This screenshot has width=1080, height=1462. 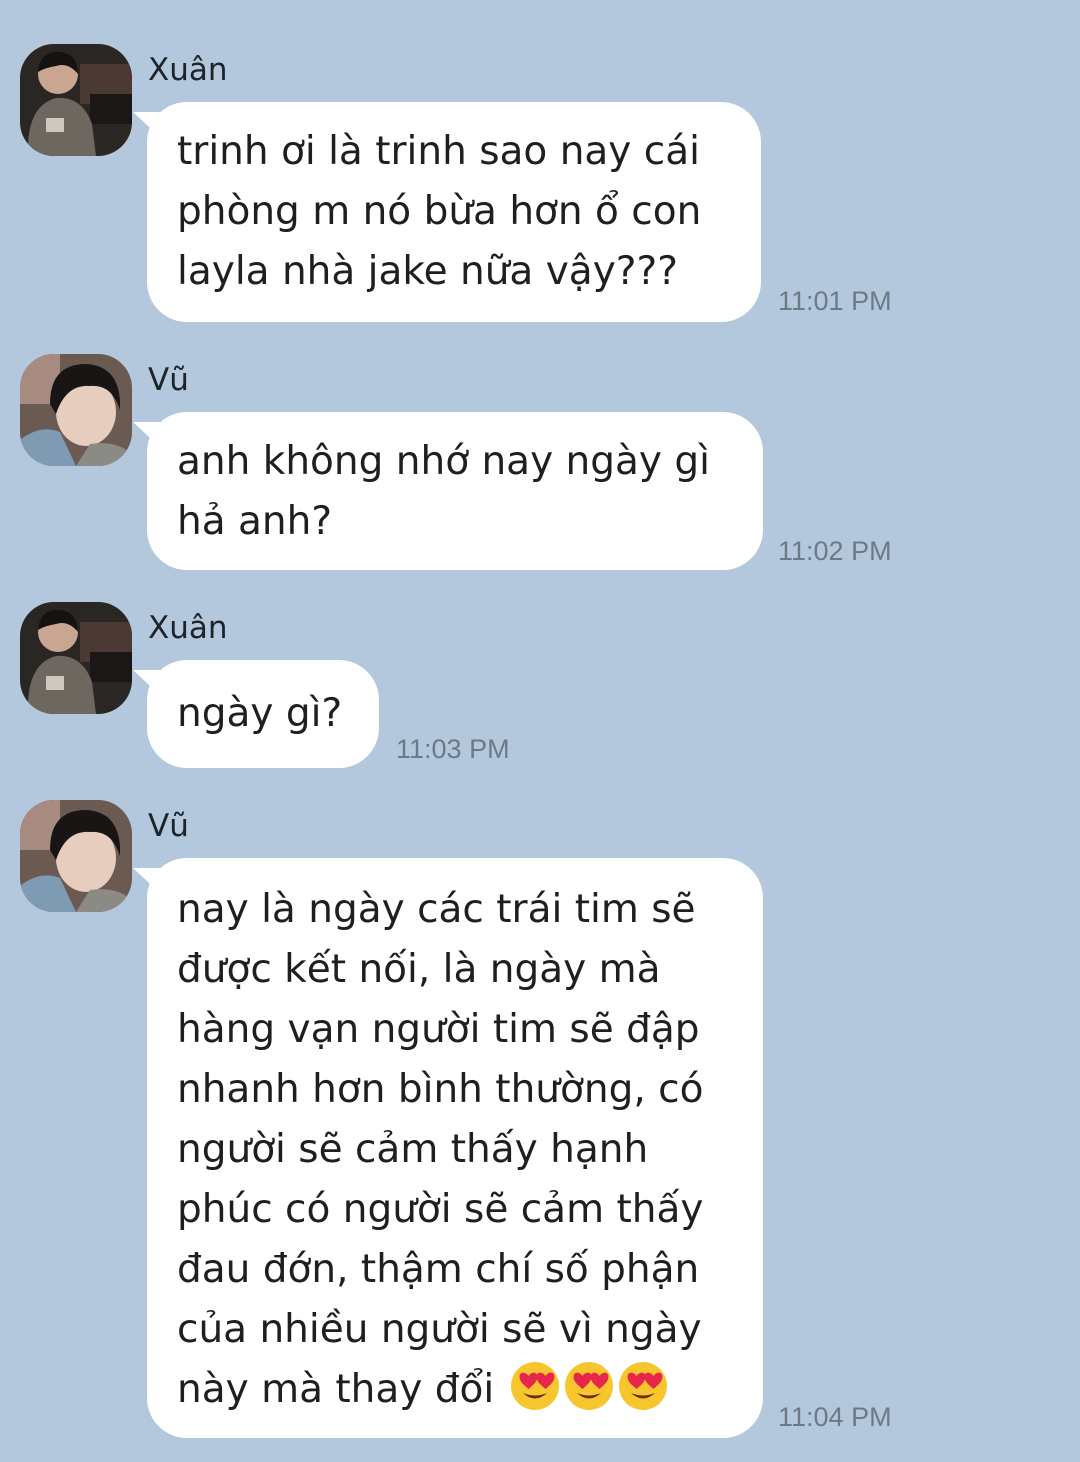 I want to click on message-line: layla nhà jake nữa vậy???, so click(x=427, y=271).